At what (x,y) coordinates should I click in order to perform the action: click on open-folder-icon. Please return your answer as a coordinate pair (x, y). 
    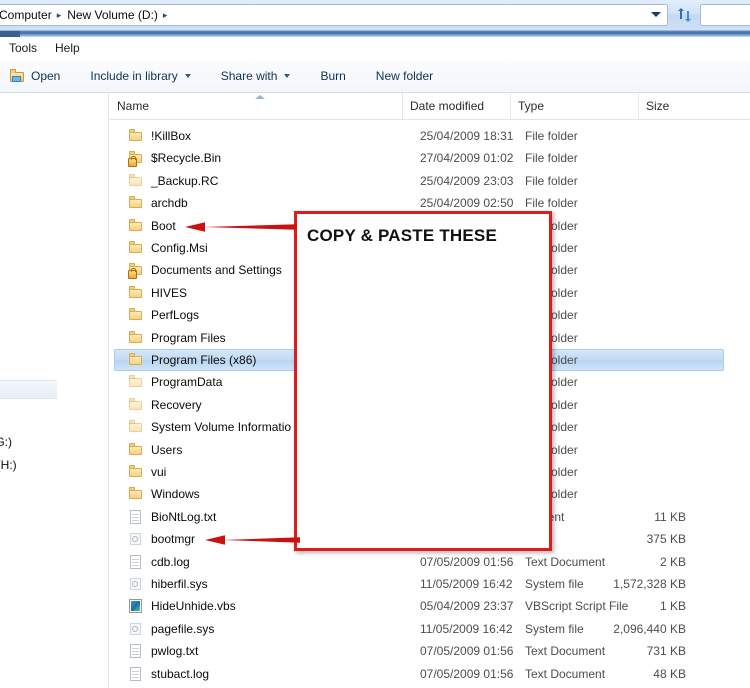
    Looking at the image, I should click on (18, 75).